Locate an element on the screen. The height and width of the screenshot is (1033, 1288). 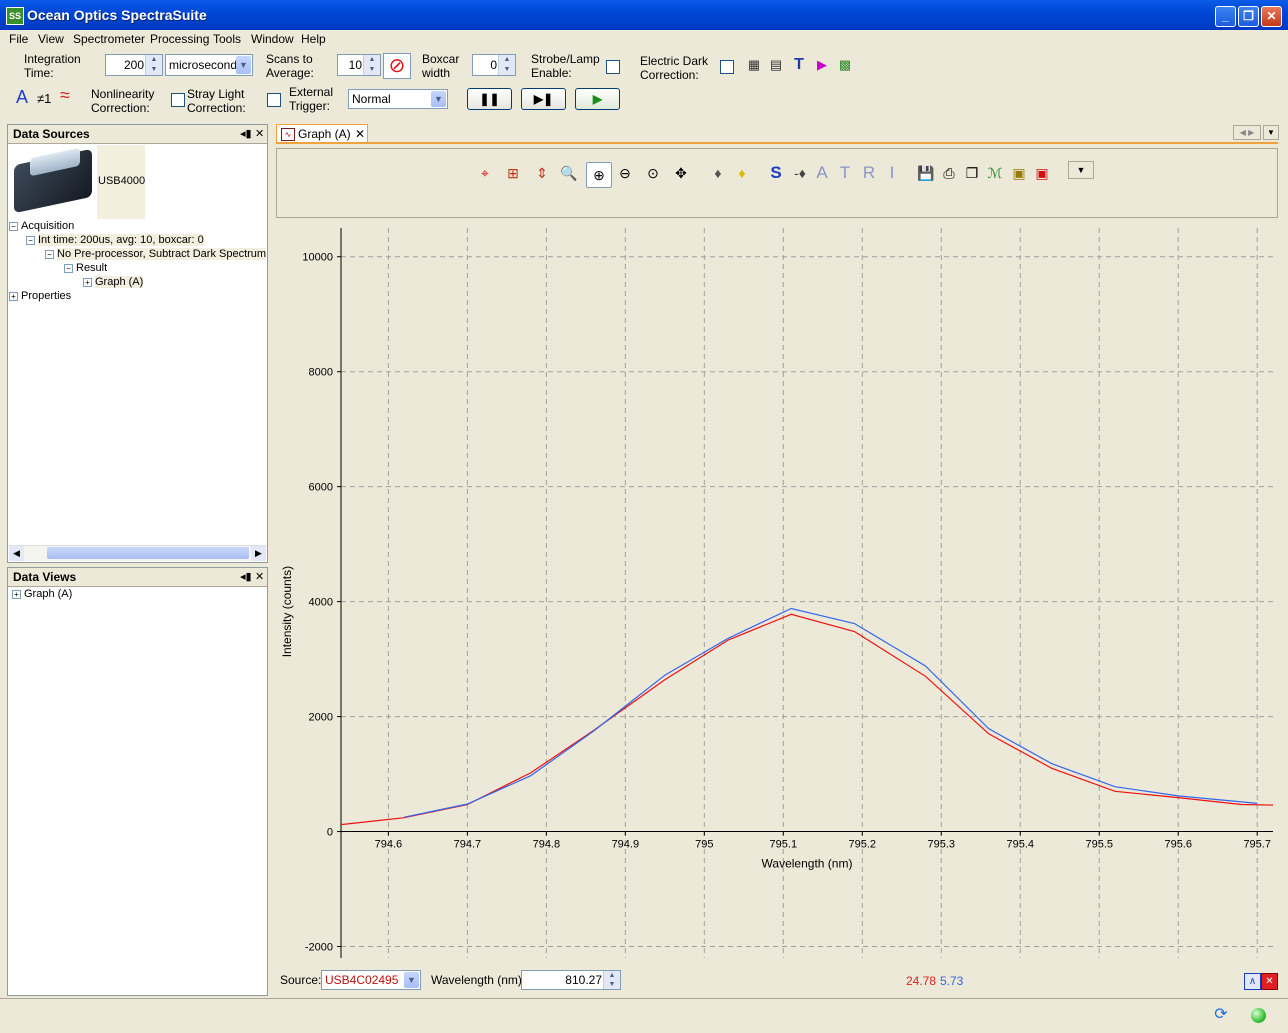
device-name: USB4000 is located at coordinates (122, 181).